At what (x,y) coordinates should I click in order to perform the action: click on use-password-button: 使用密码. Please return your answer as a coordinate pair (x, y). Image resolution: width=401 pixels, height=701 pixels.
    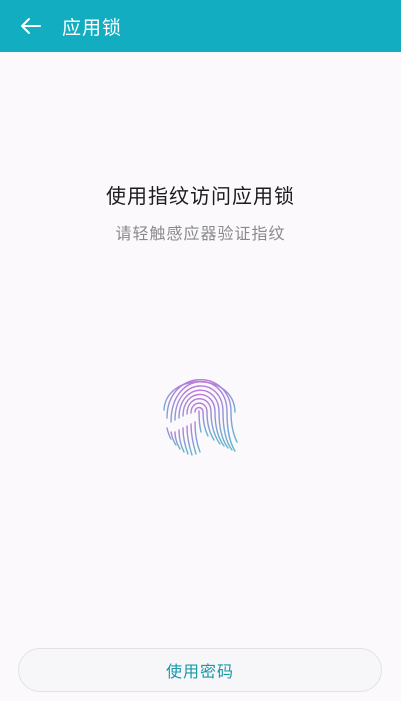
    Looking at the image, I should click on (200, 670).